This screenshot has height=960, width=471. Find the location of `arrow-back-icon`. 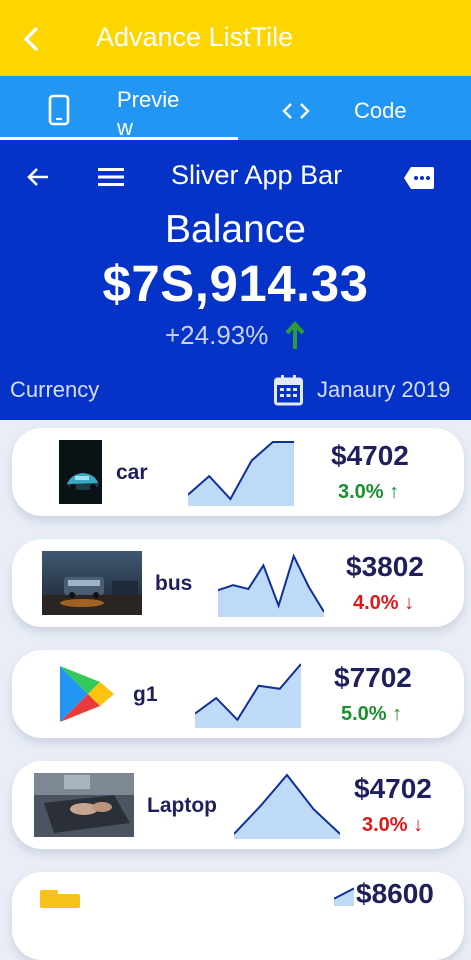

arrow-back-icon is located at coordinates (38, 177).